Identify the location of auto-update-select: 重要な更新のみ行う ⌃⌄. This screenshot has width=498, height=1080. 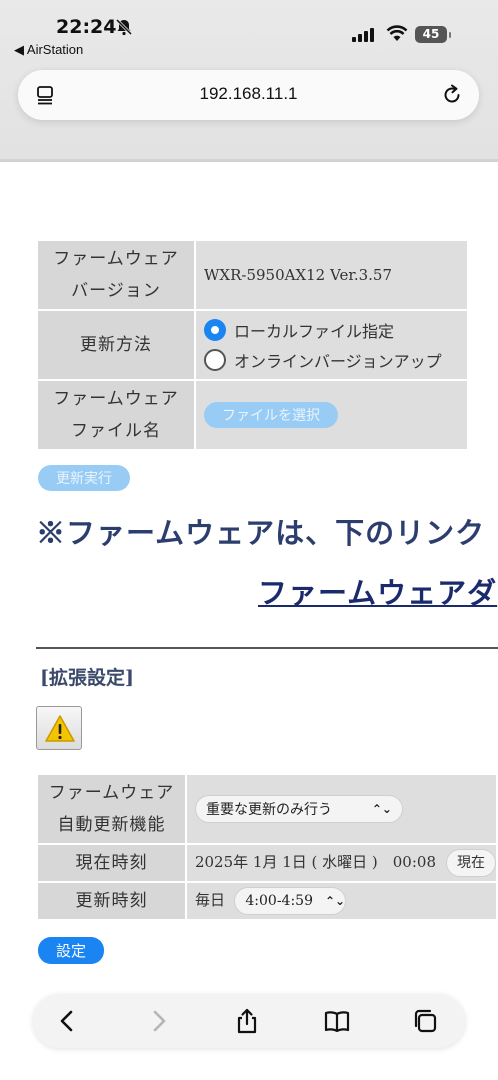
(298, 809).